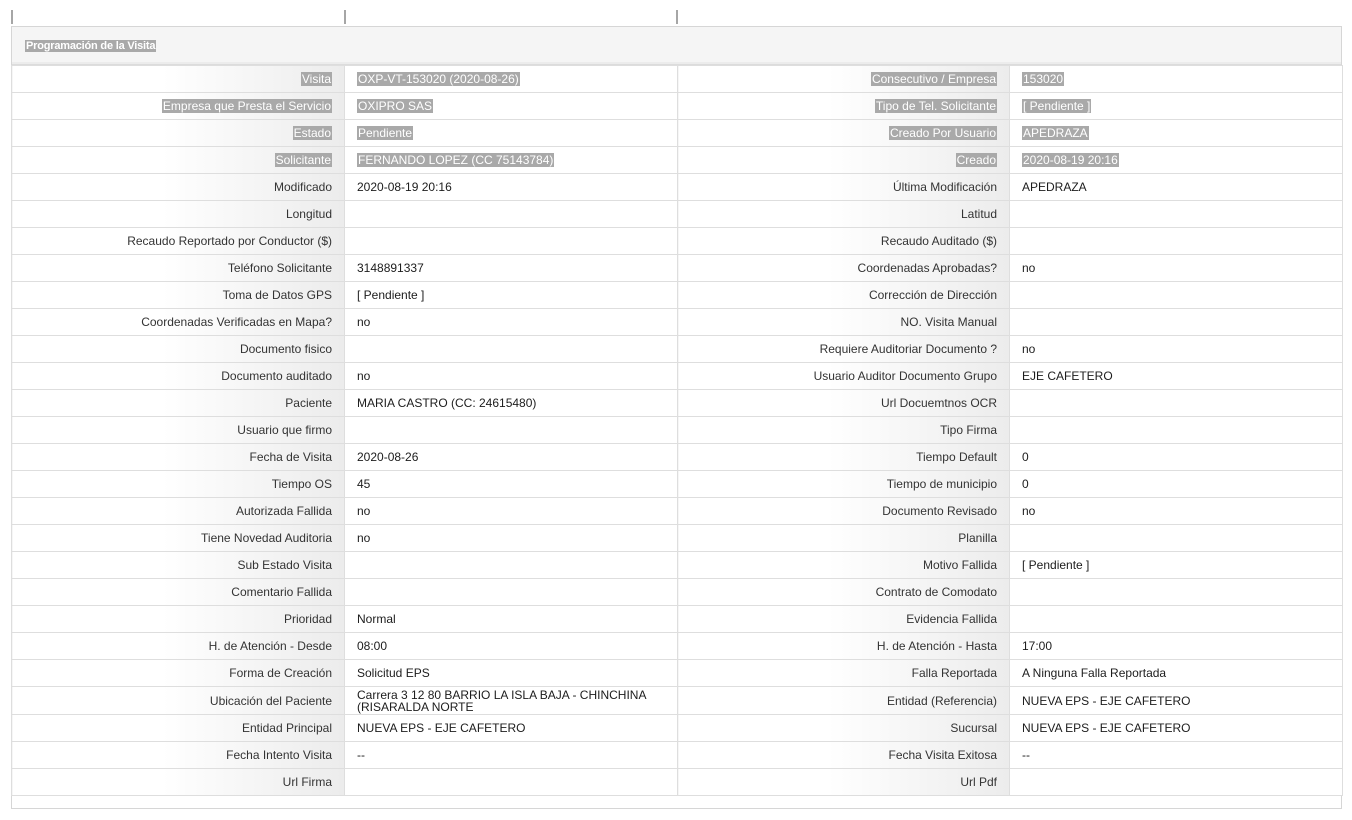 The height and width of the screenshot is (820, 1352). What do you see at coordinates (246, 106) in the screenshot?
I see `field-label-text: Empresa que Presta el Servicio` at bounding box center [246, 106].